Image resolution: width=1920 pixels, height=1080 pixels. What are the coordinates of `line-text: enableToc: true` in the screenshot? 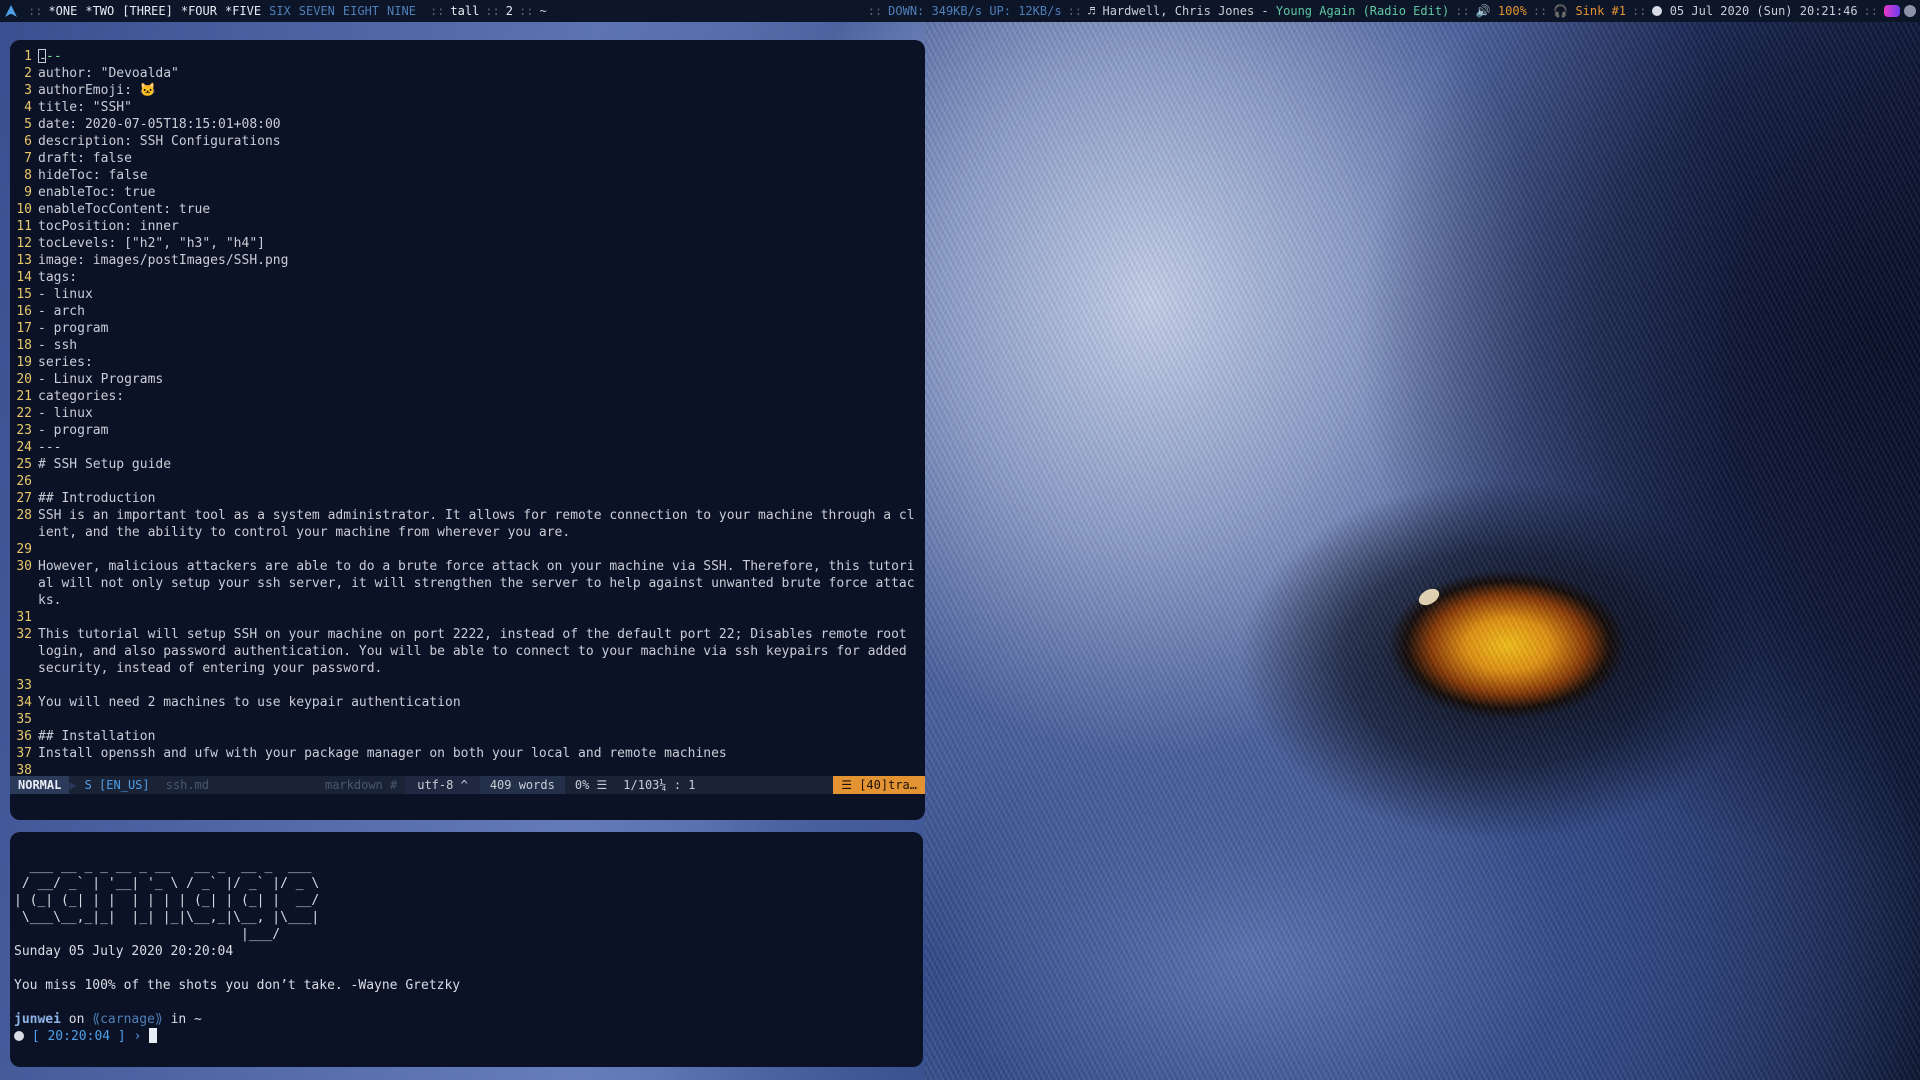 It's located at (481, 192).